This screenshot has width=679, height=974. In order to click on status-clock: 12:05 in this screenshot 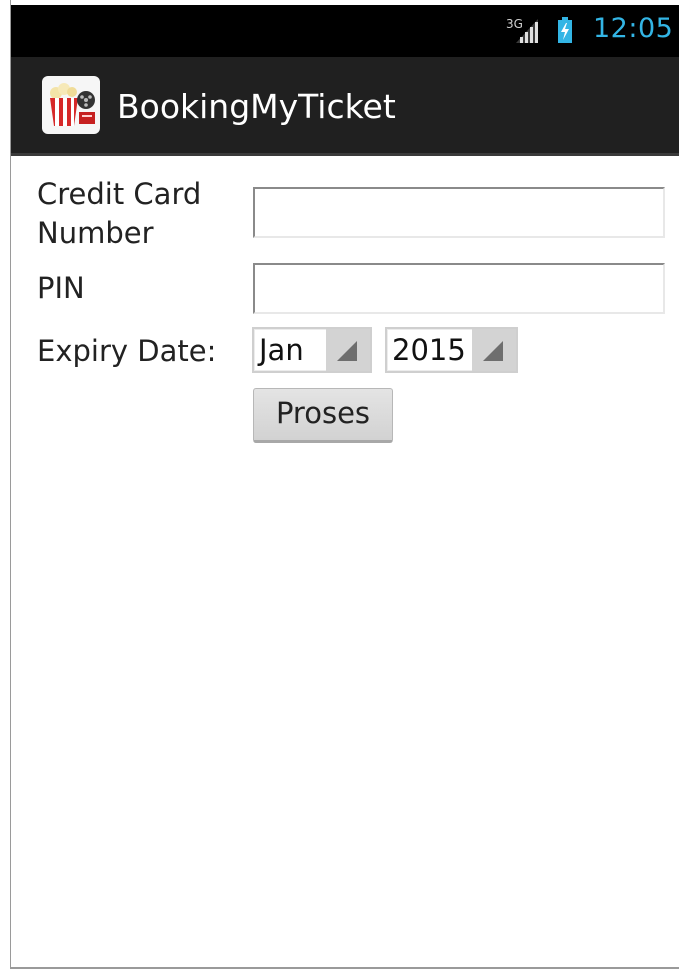, I will do `click(633, 28)`.